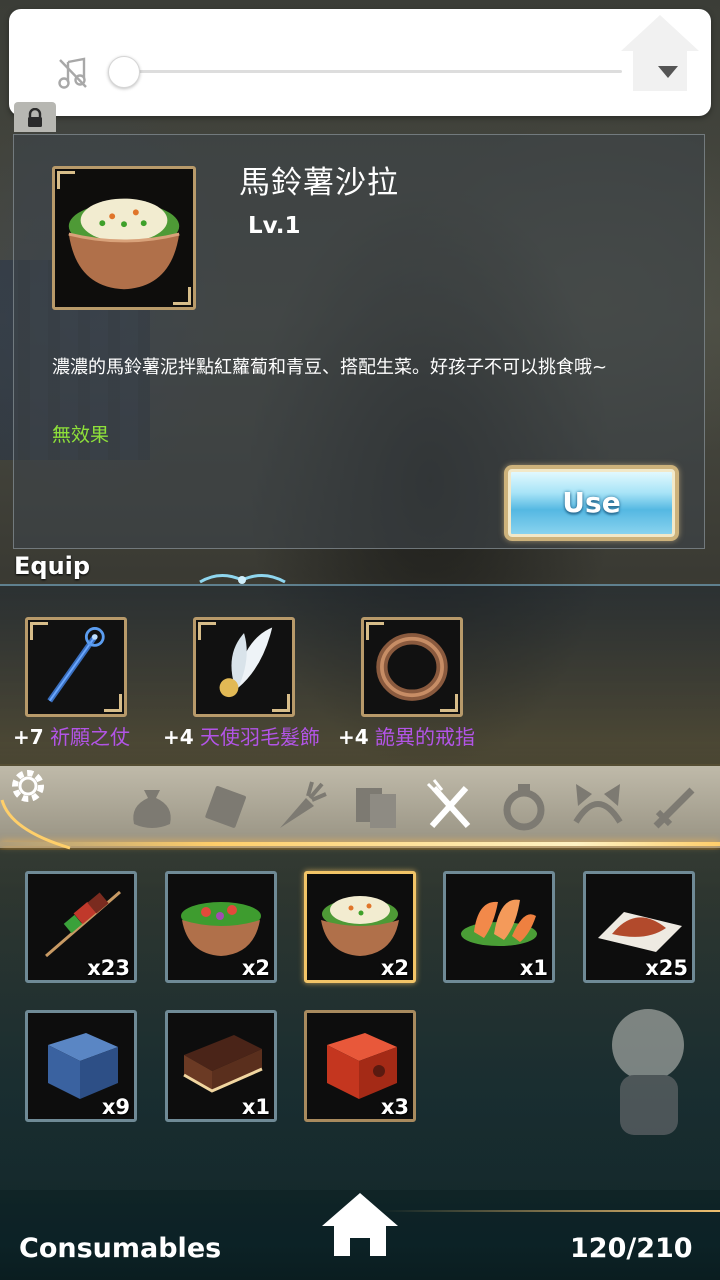  What do you see at coordinates (360, 62) in the screenshot?
I see `media-volume-bar` at bounding box center [360, 62].